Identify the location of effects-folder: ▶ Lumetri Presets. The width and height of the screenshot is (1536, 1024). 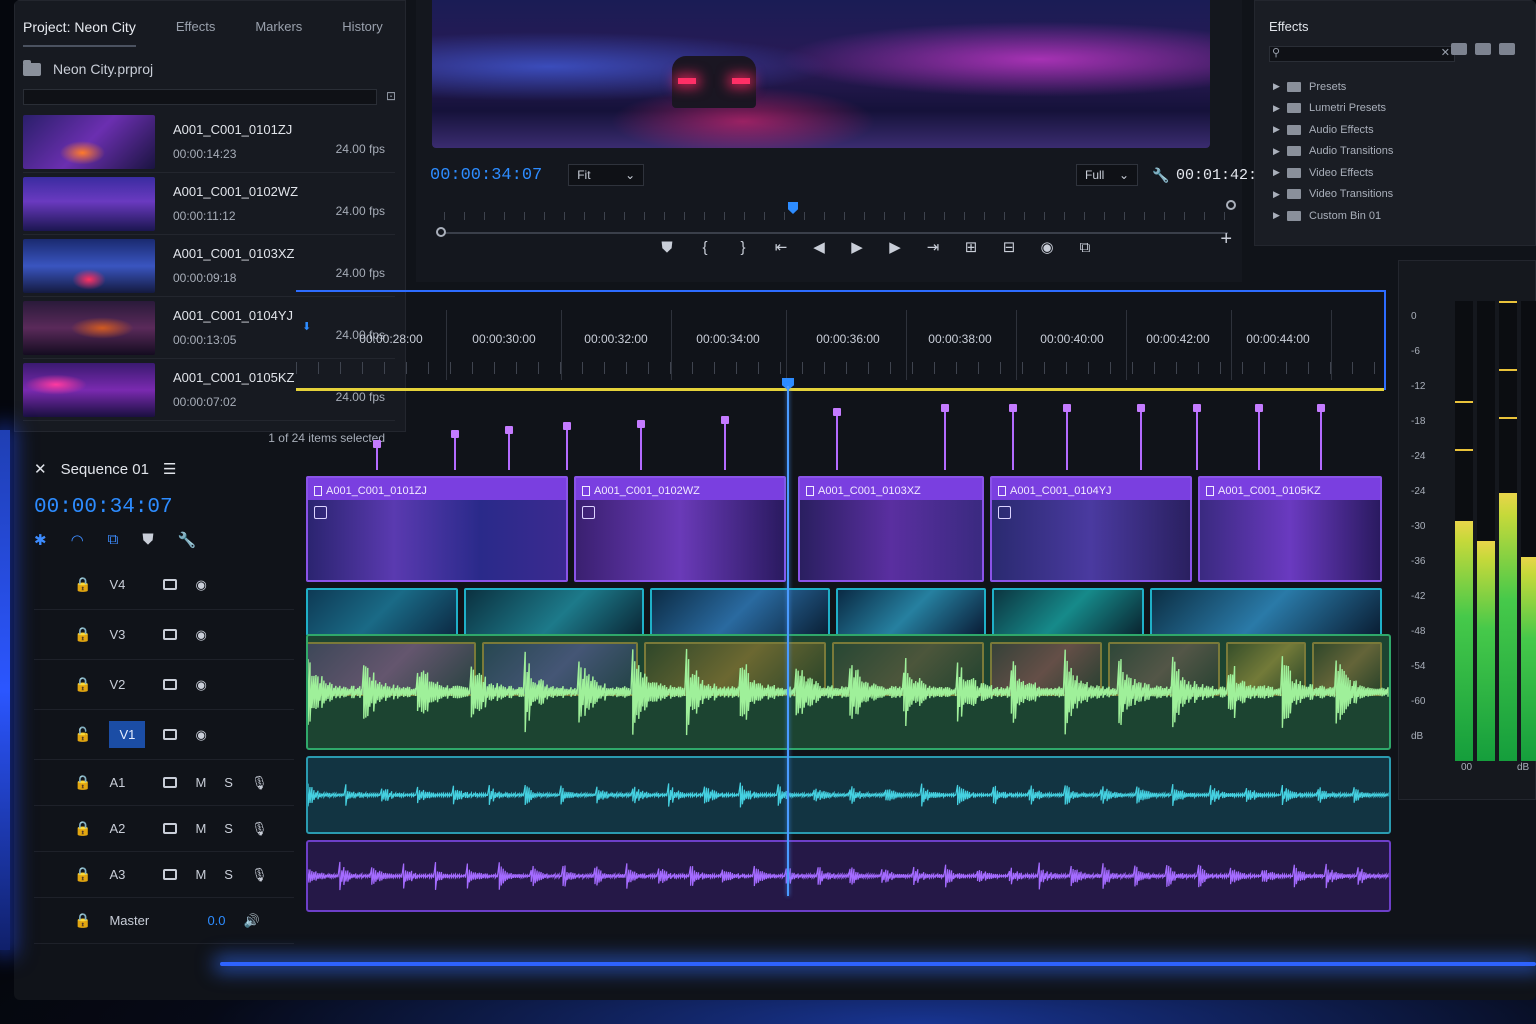
(1402, 109).